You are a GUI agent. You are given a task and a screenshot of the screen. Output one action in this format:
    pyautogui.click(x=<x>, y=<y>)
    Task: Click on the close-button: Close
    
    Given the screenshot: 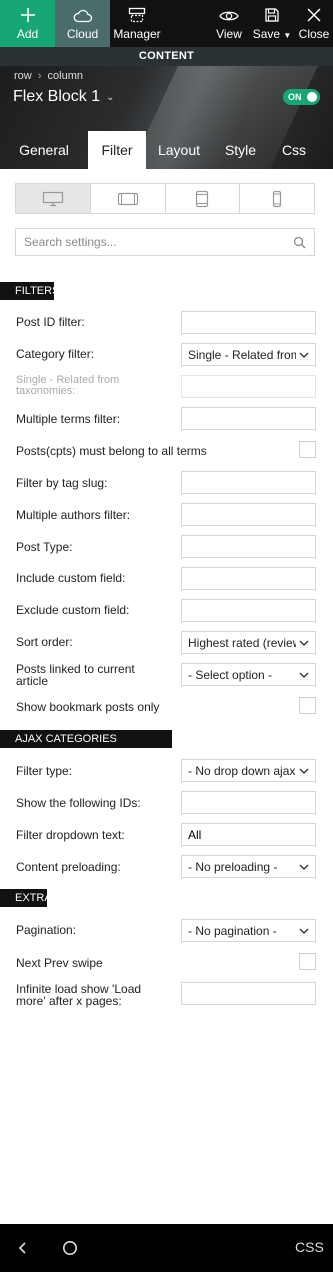 What is the action you would take?
    pyautogui.click(x=314, y=23)
    